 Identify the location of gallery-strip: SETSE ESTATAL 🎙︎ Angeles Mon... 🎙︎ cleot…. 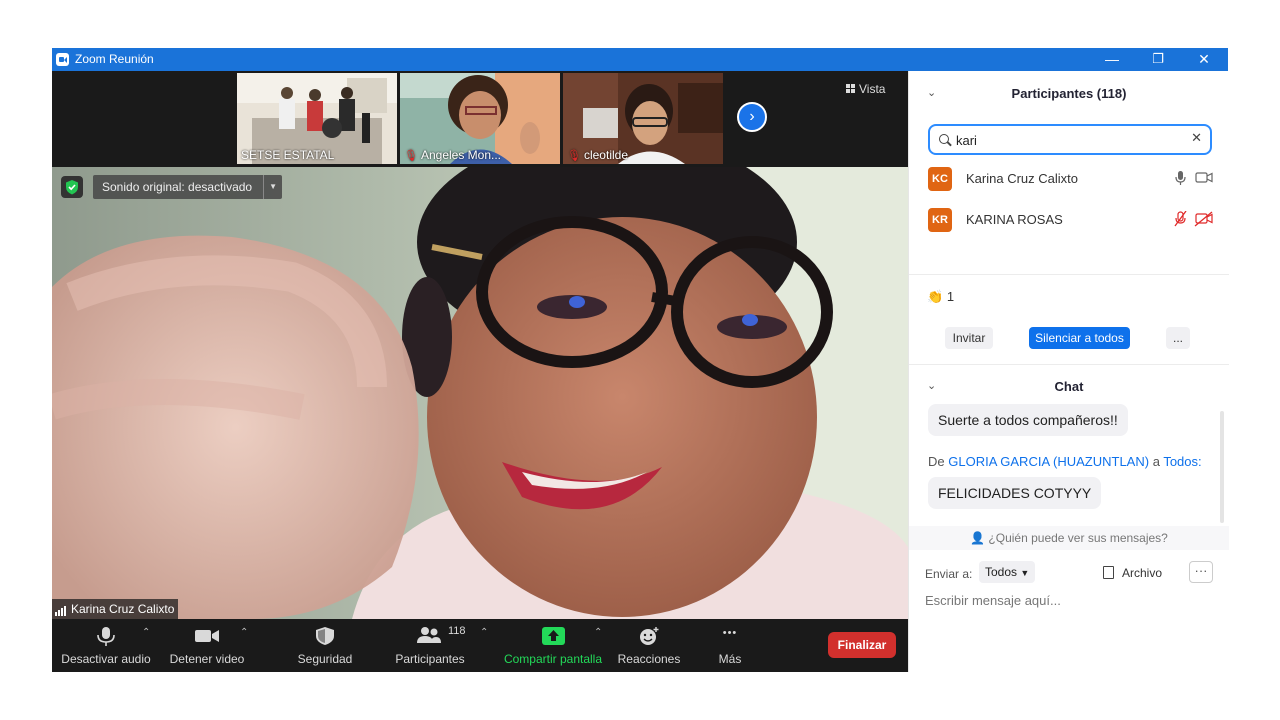
(480, 119).